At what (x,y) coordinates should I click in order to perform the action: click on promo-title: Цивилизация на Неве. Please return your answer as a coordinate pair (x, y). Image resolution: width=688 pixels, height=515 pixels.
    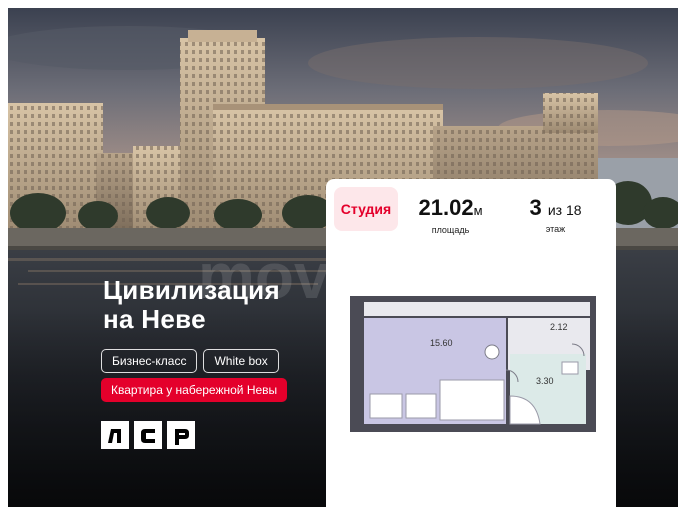
    Looking at the image, I should click on (191, 305).